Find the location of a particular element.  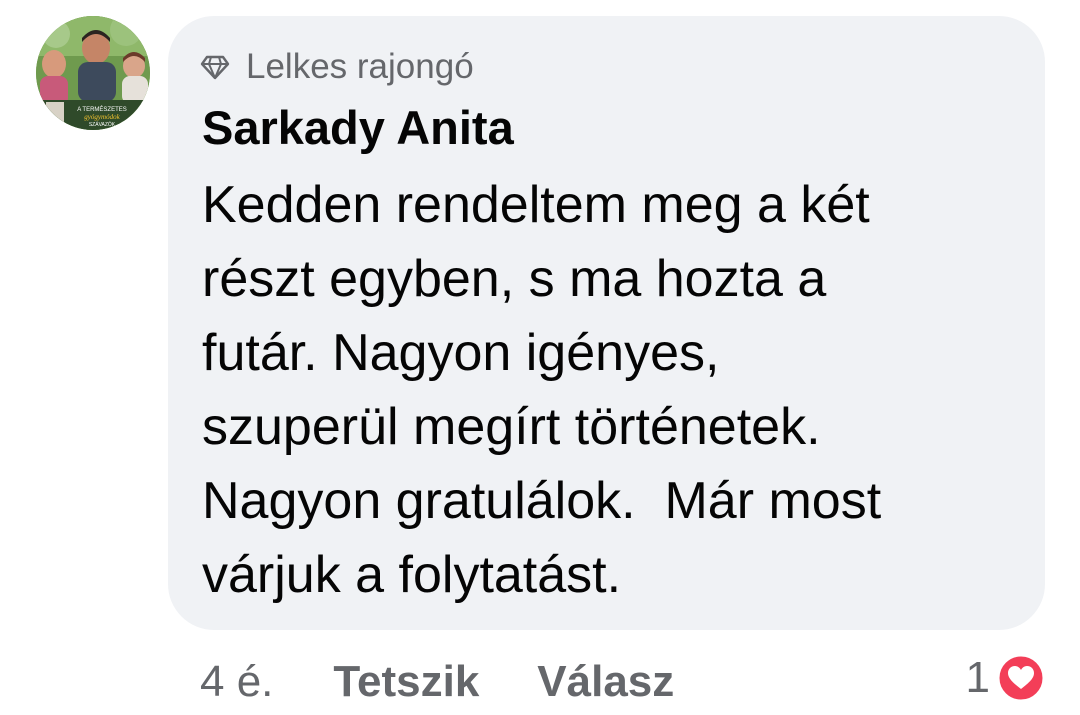

comment-line: szuperül megírt történetek. is located at coordinates (511, 427).